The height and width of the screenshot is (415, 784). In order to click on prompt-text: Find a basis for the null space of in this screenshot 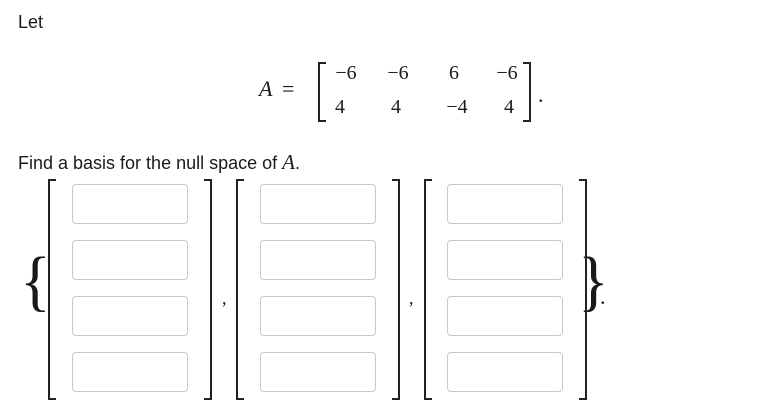, I will do `click(148, 163)`.